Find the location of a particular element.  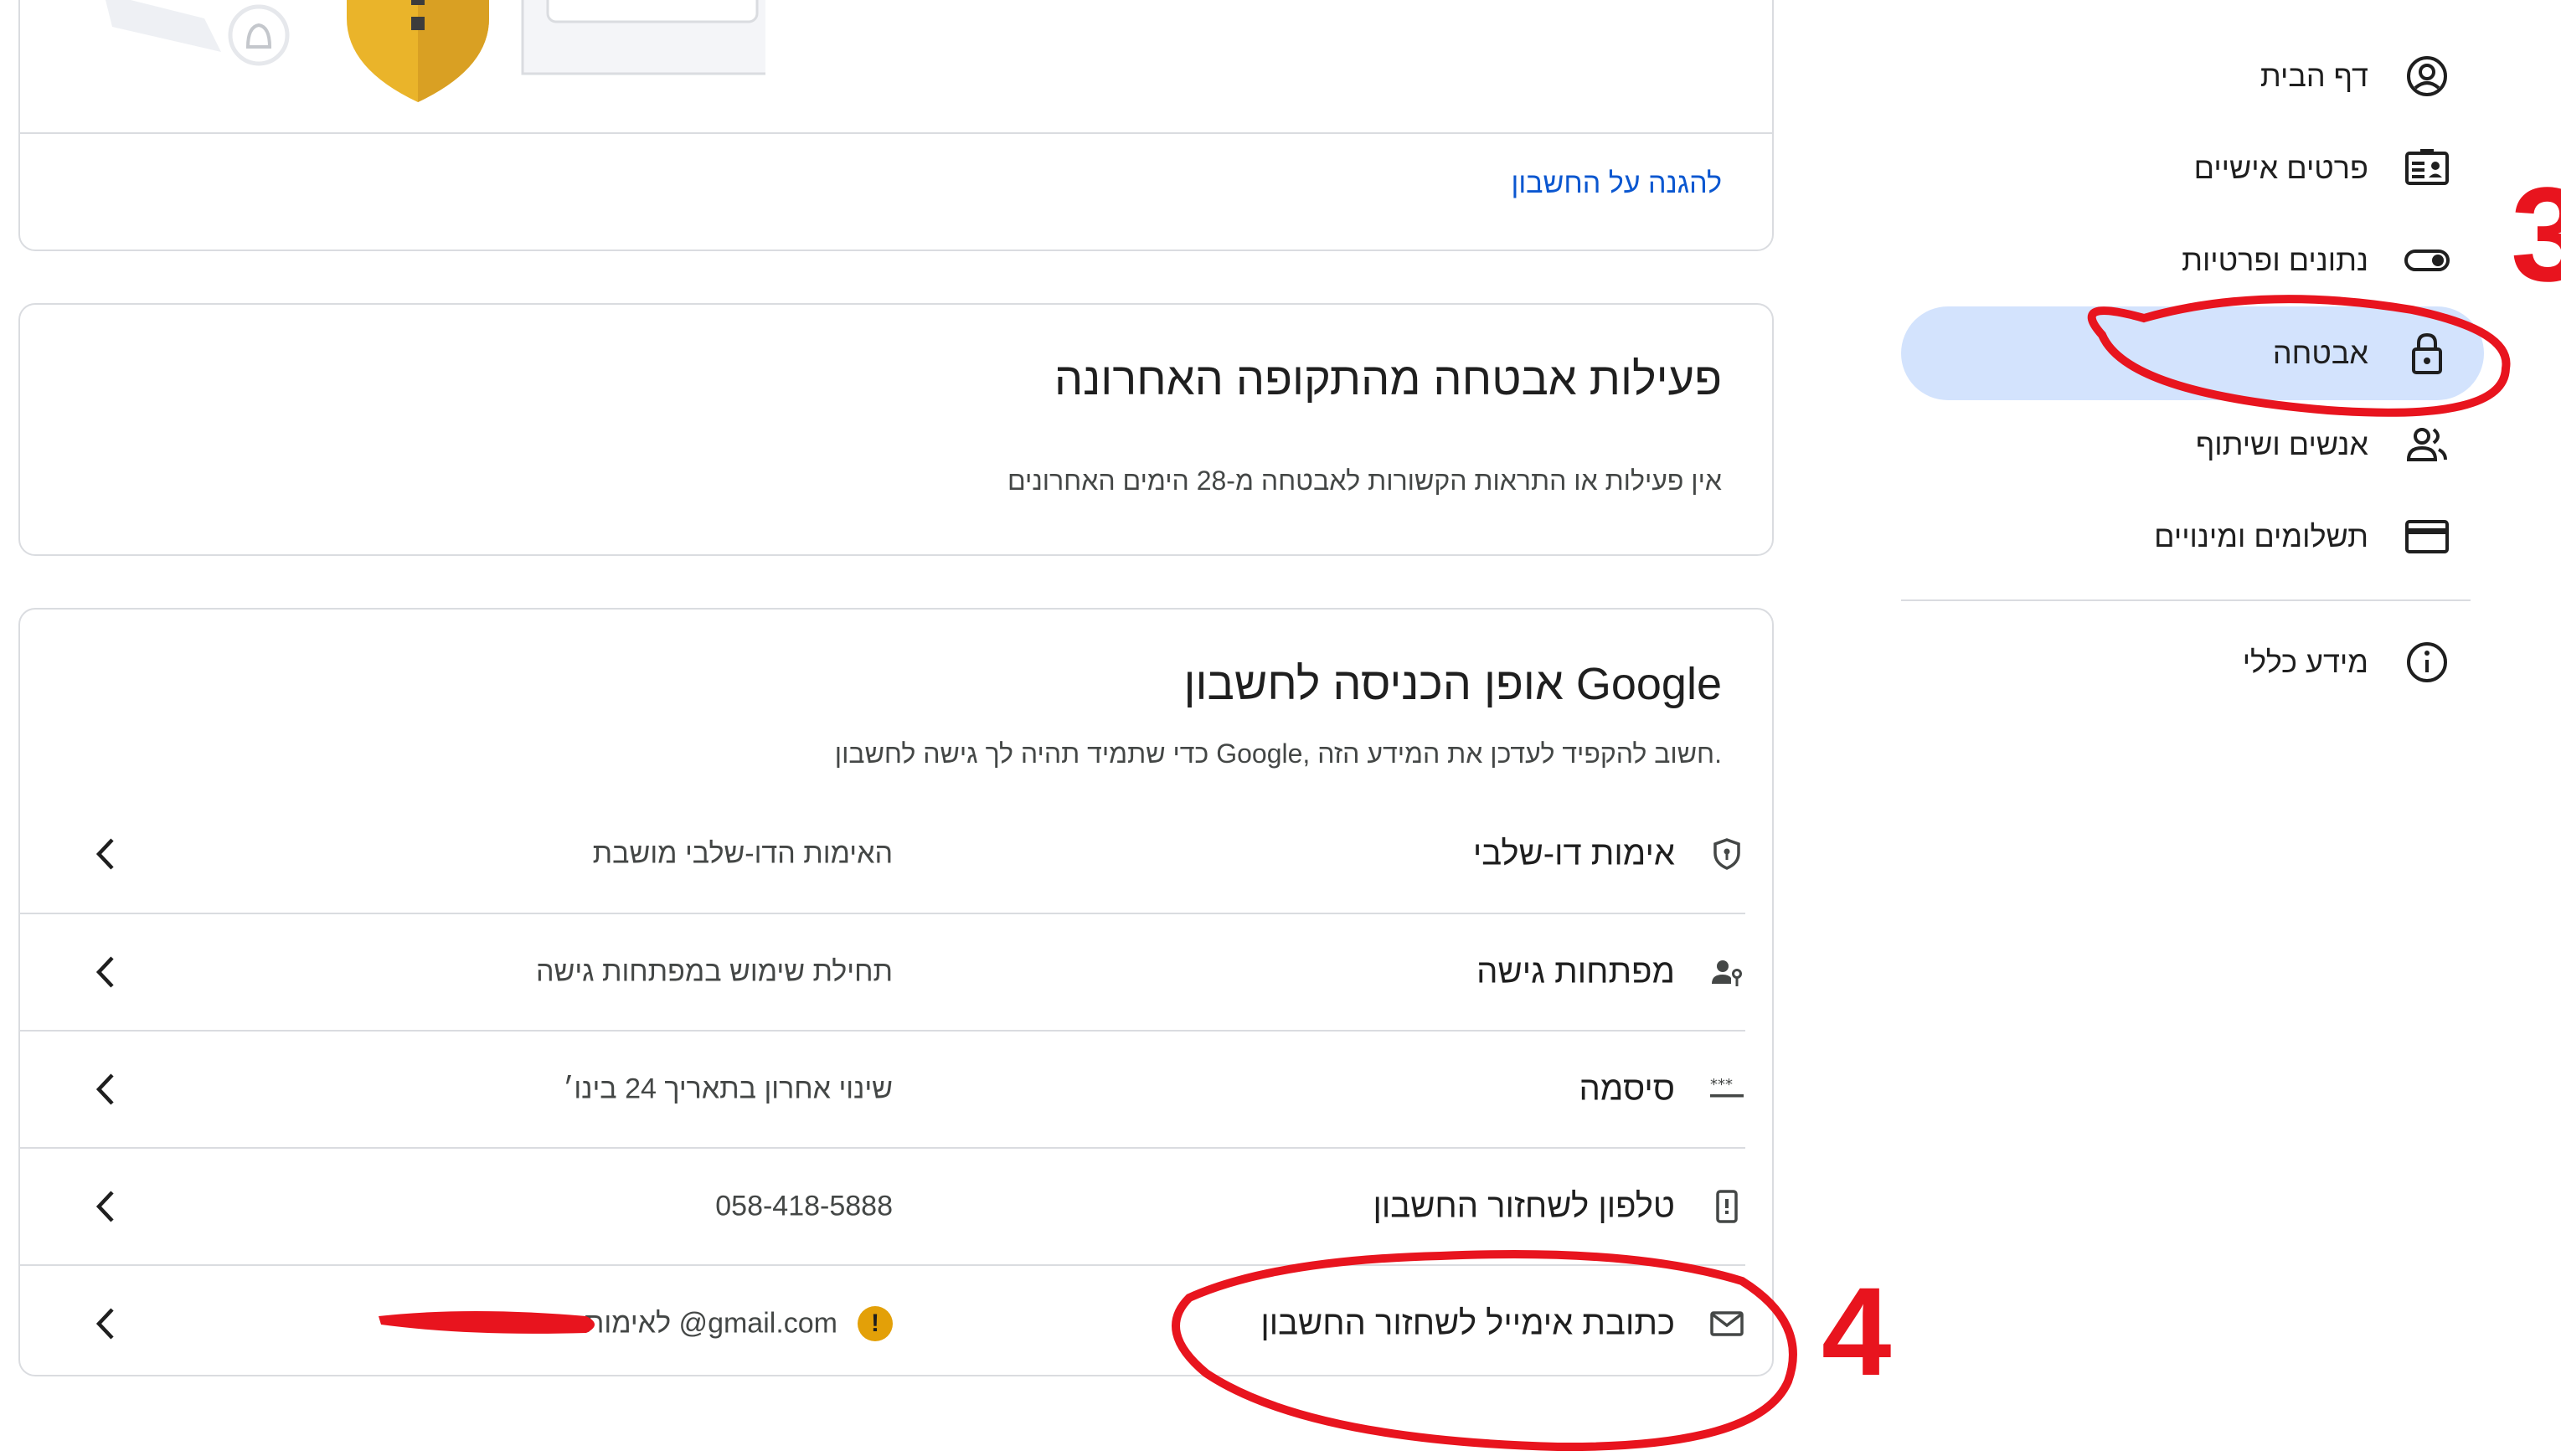

signin-row-recovery-phone: טלפון לשחזור החשבון 058-418-5888 is located at coordinates (883, 1206).